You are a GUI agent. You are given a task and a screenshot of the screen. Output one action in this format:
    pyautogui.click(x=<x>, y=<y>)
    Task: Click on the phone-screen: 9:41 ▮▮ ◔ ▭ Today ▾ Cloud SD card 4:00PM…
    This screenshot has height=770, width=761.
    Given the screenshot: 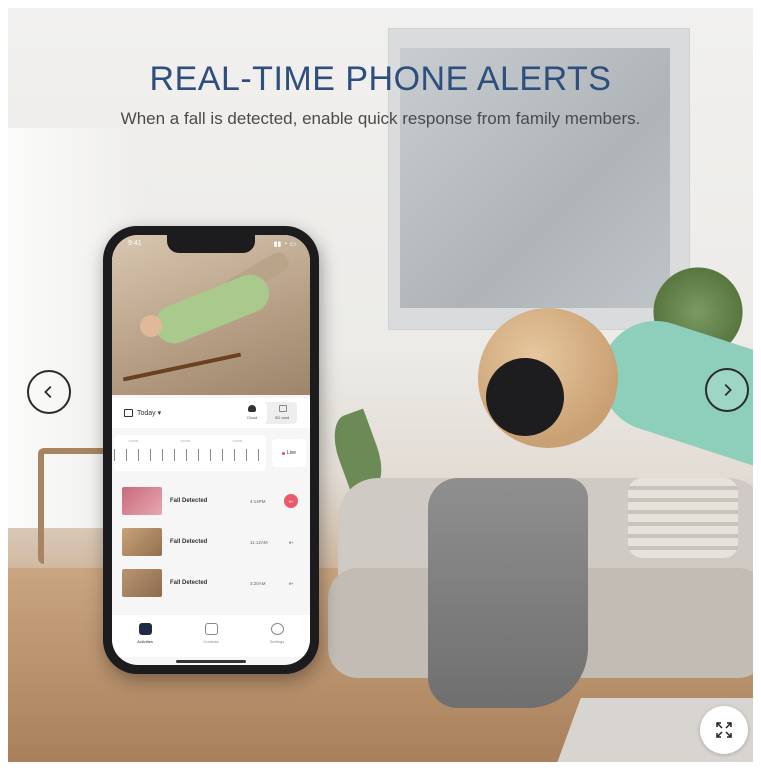 What is the action you would take?
    pyautogui.click(x=211, y=450)
    